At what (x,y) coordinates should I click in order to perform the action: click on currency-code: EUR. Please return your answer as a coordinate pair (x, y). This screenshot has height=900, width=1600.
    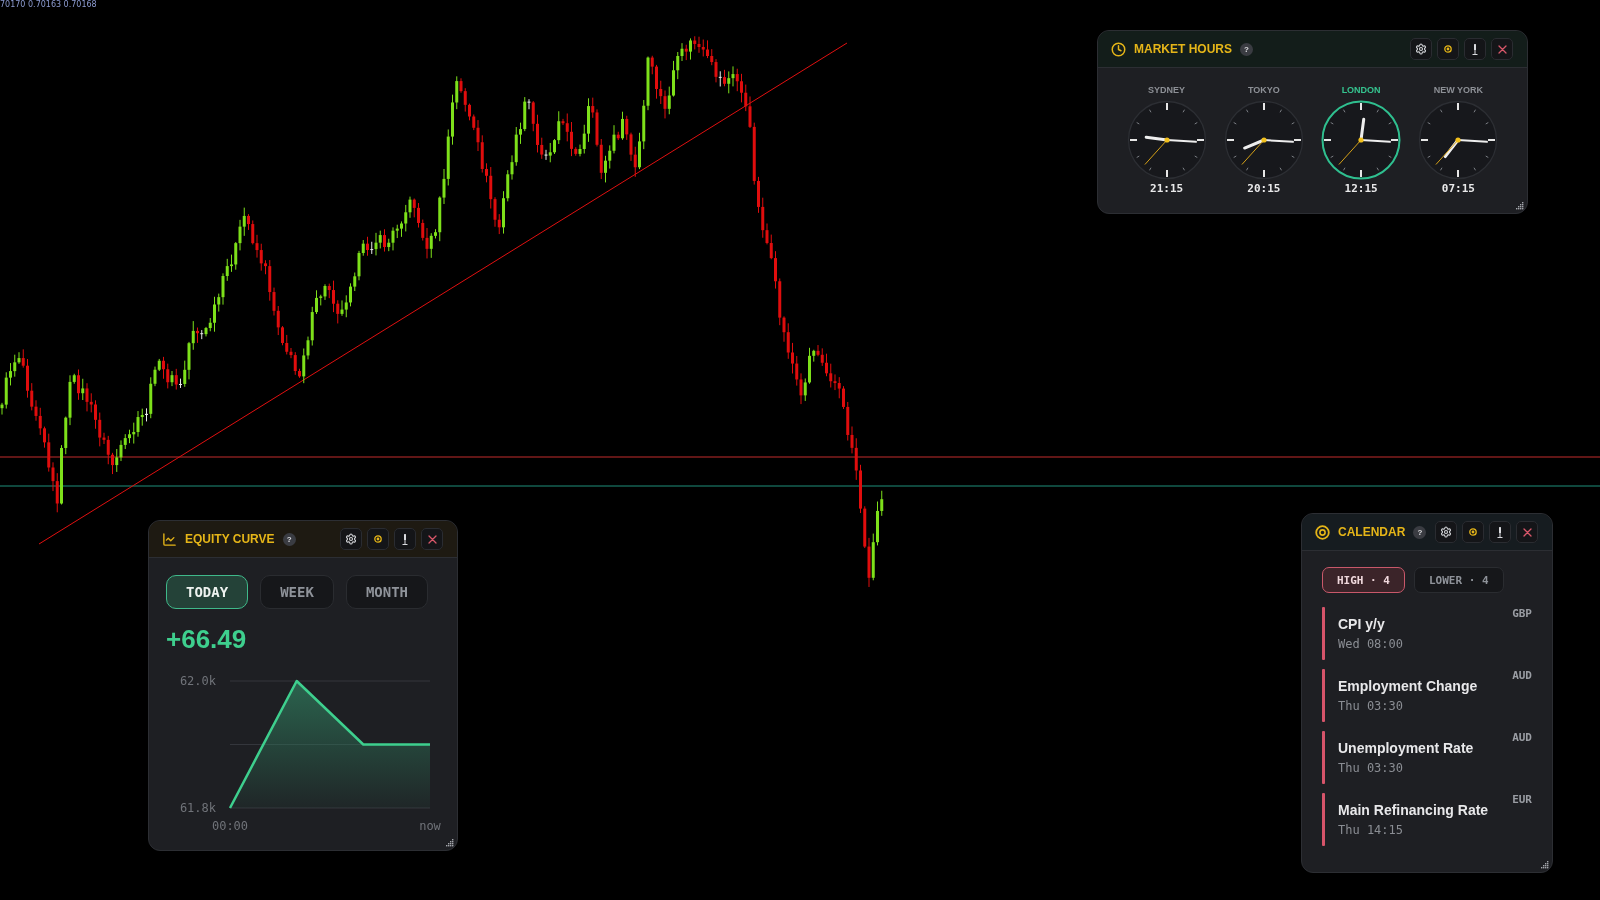
    Looking at the image, I should click on (1522, 800).